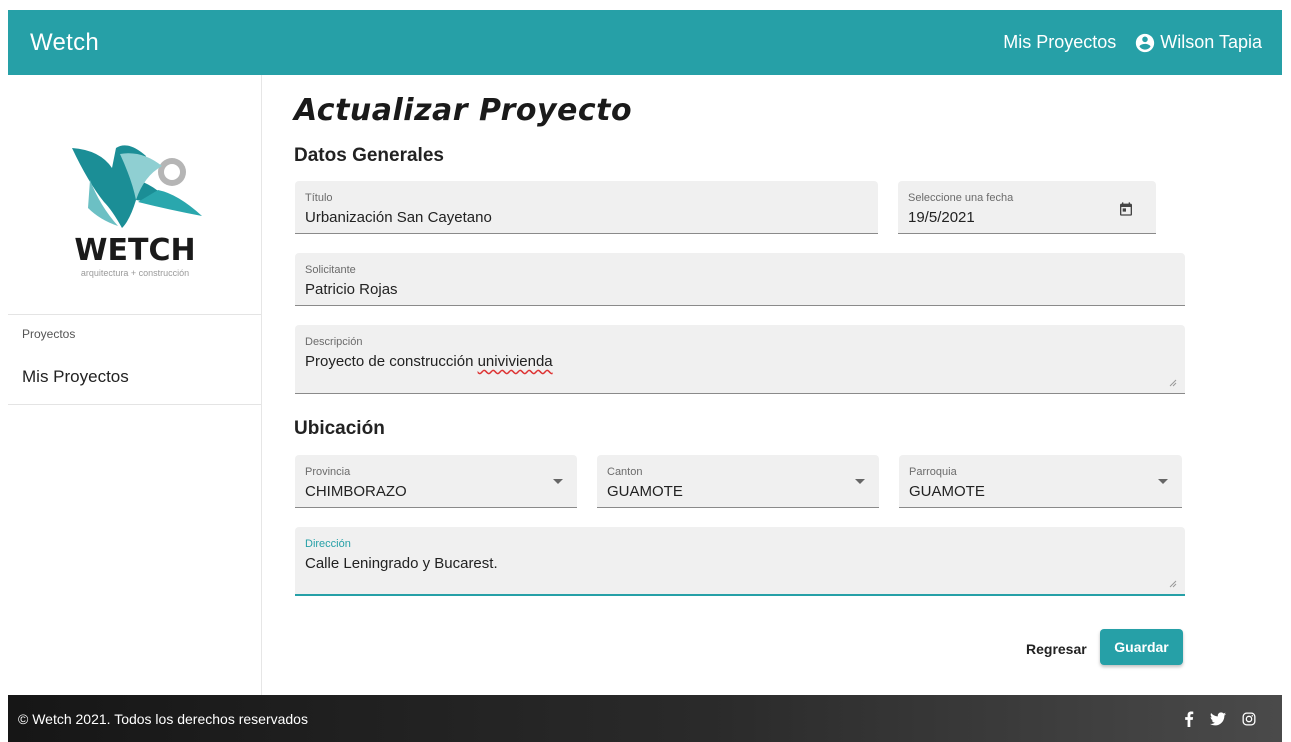  I want to click on titulo-field: Título Urbanización San Cayetano, so click(586, 207).